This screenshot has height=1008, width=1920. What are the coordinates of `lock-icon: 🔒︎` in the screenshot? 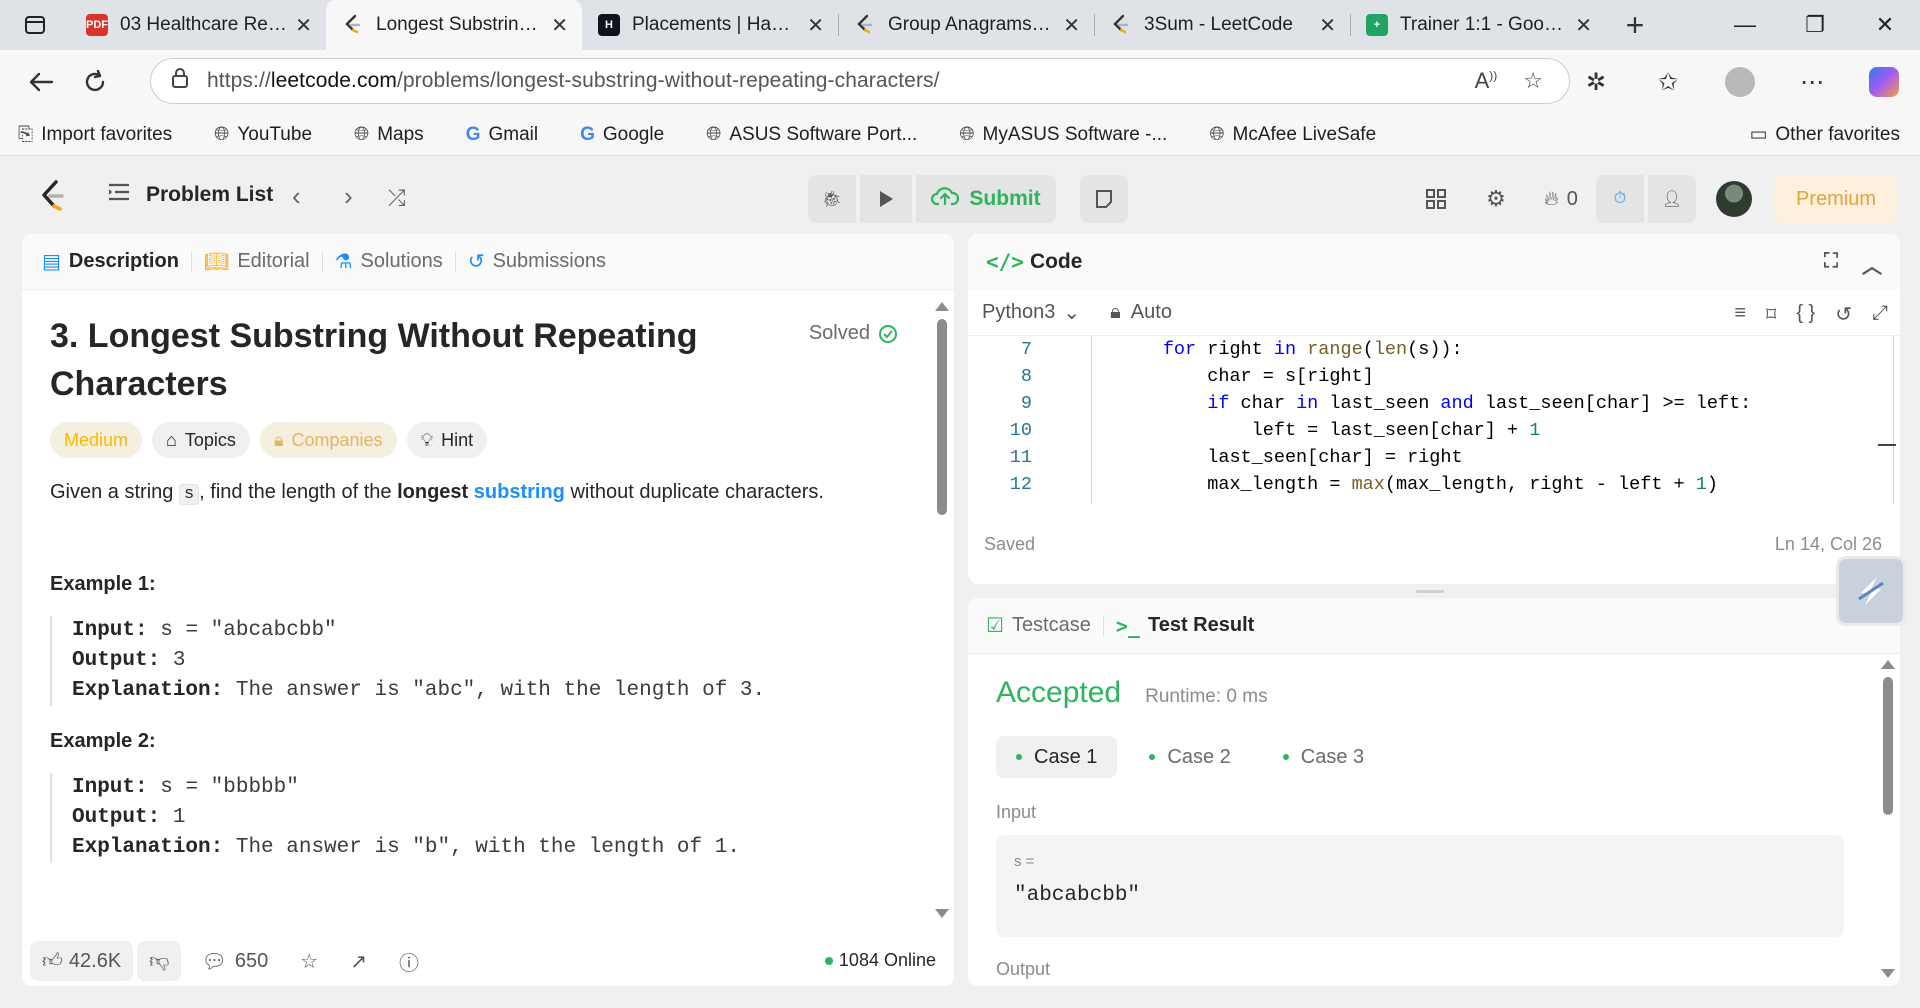 It's located at (1115, 312).